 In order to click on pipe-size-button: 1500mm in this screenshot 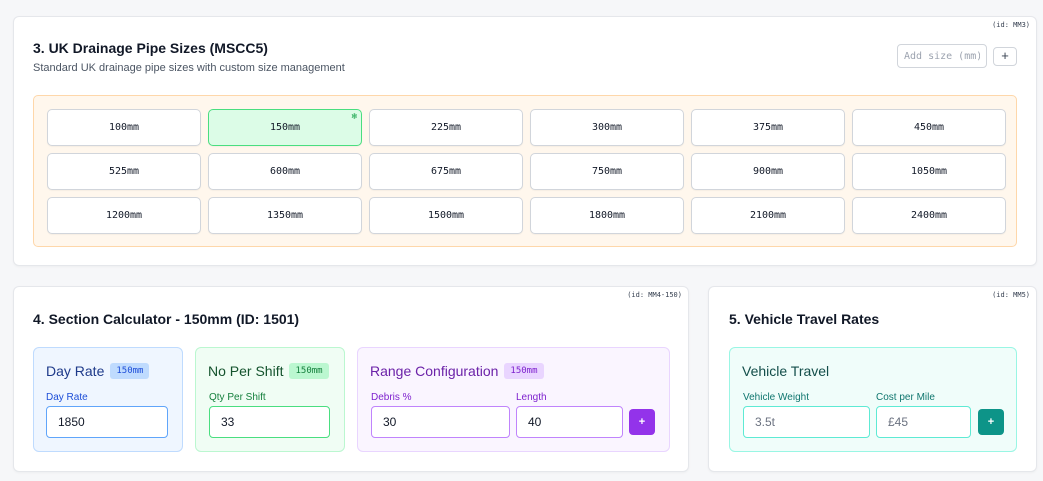, I will do `click(446, 215)`.